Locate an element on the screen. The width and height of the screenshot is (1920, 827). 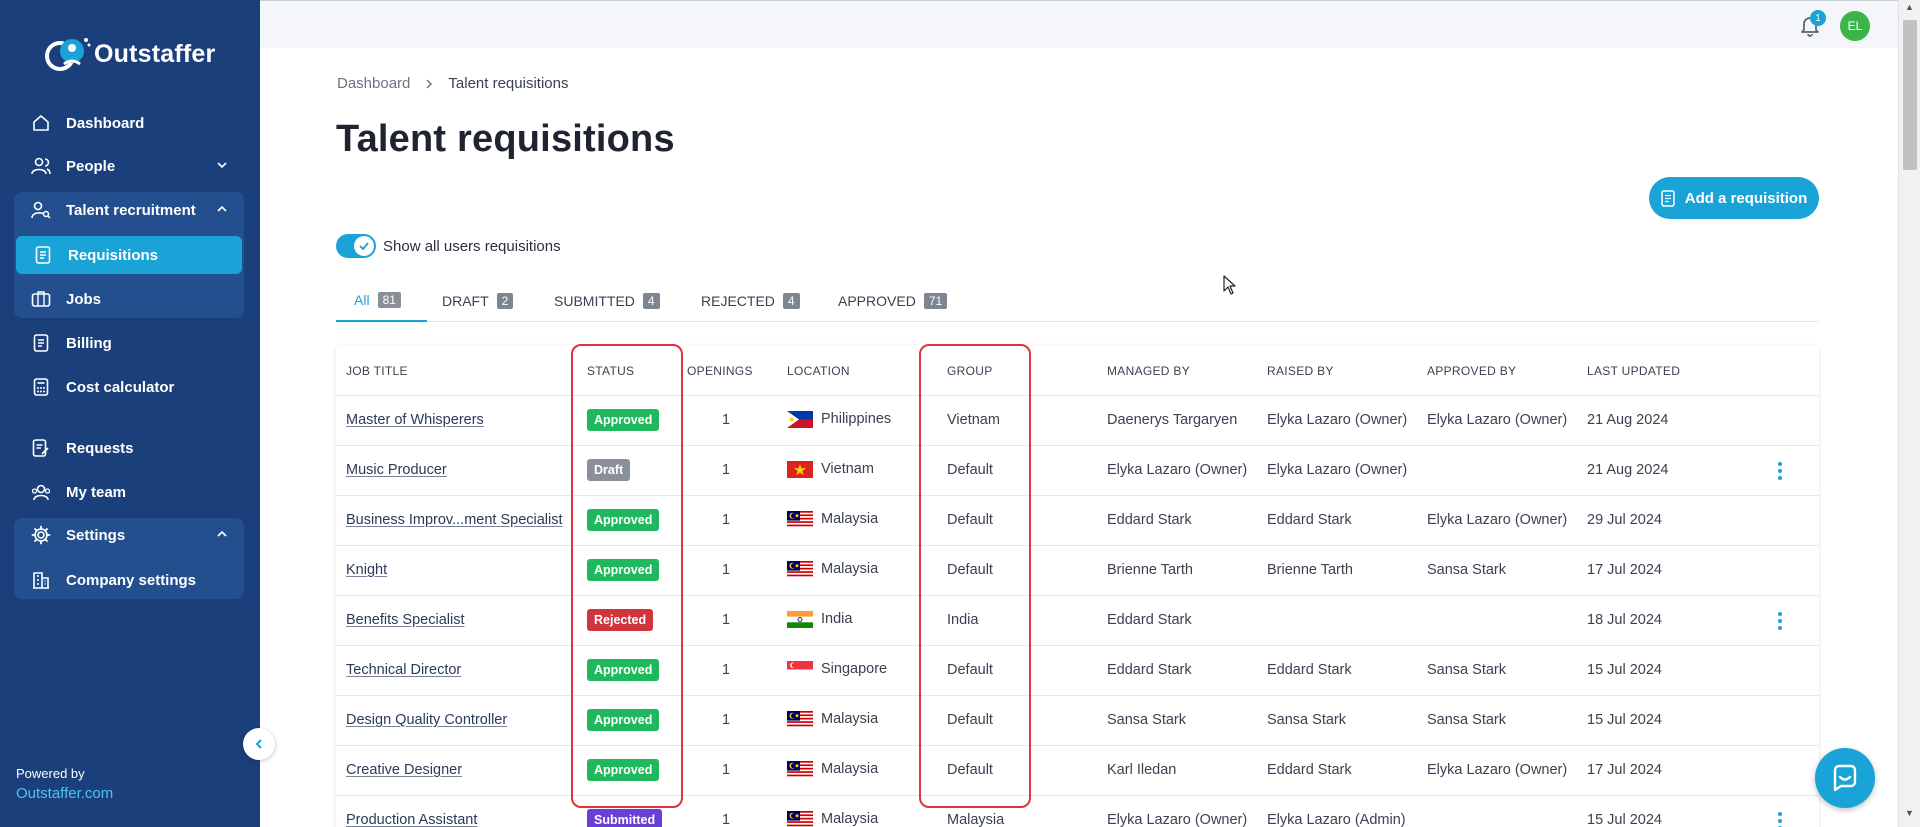
openings-cell: 1 is located at coordinates (726, 720).